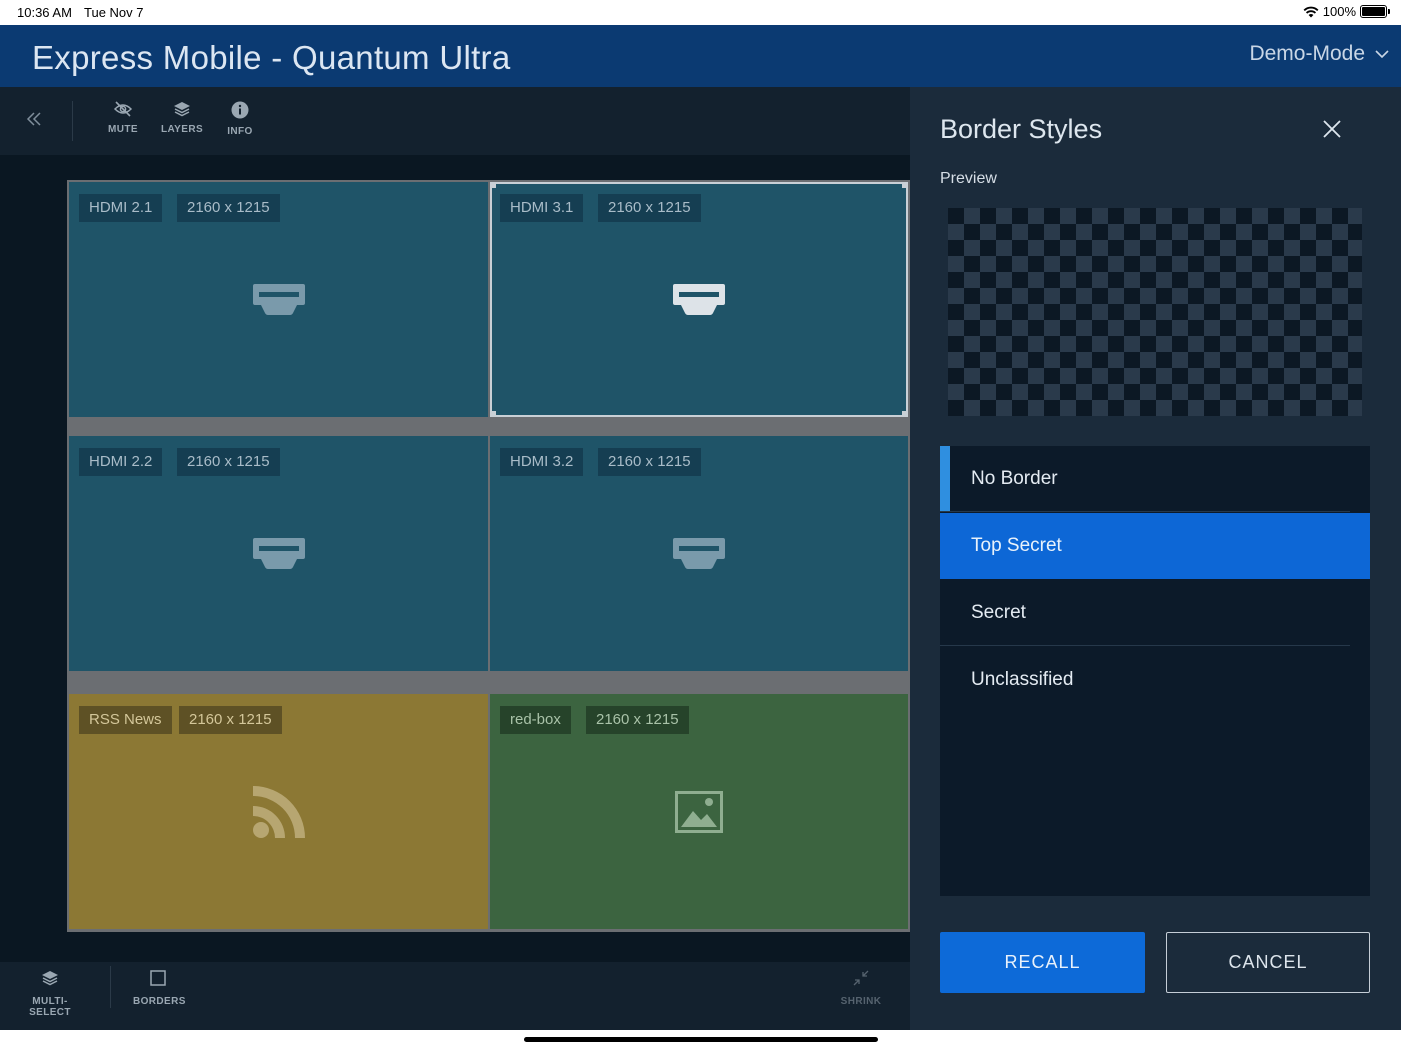 The image size is (1401, 1050). I want to click on panel-title: Border Styles, so click(1021, 129).